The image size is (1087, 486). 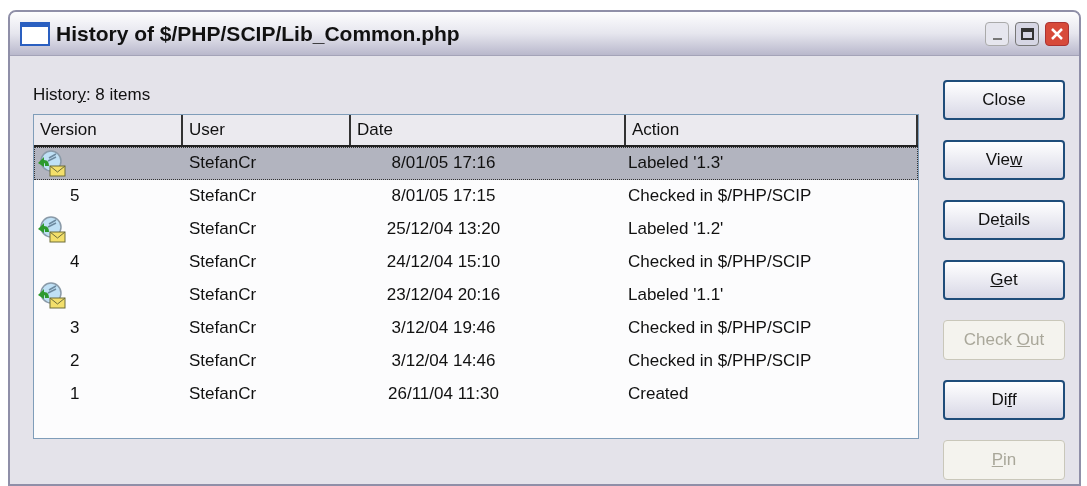 What do you see at coordinates (258, 33) in the screenshot?
I see `window-title: History of $/PHP/SCIP/Lib_Common.php` at bounding box center [258, 33].